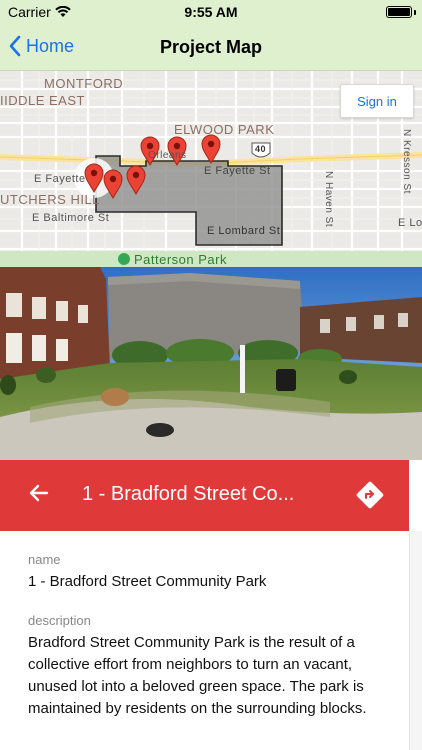  What do you see at coordinates (328, 199) in the screenshot?
I see `map-label-n-haven: N Haven St` at bounding box center [328, 199].